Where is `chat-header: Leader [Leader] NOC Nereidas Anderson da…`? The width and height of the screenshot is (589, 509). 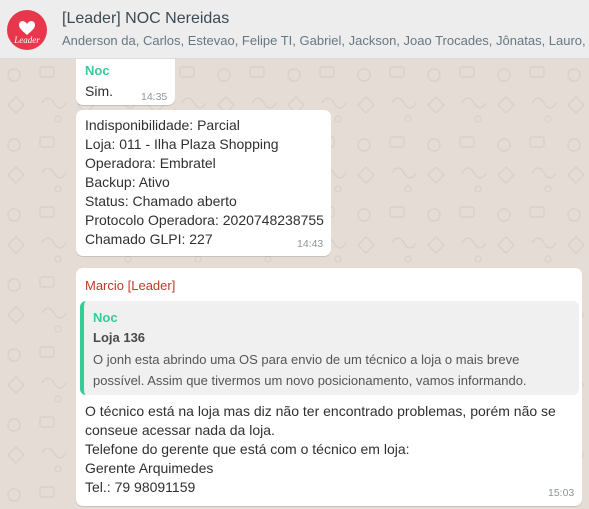
chat-header: Leader [Leader] NOC Nereidas Anderson da… is located at coordinates (294, 29).